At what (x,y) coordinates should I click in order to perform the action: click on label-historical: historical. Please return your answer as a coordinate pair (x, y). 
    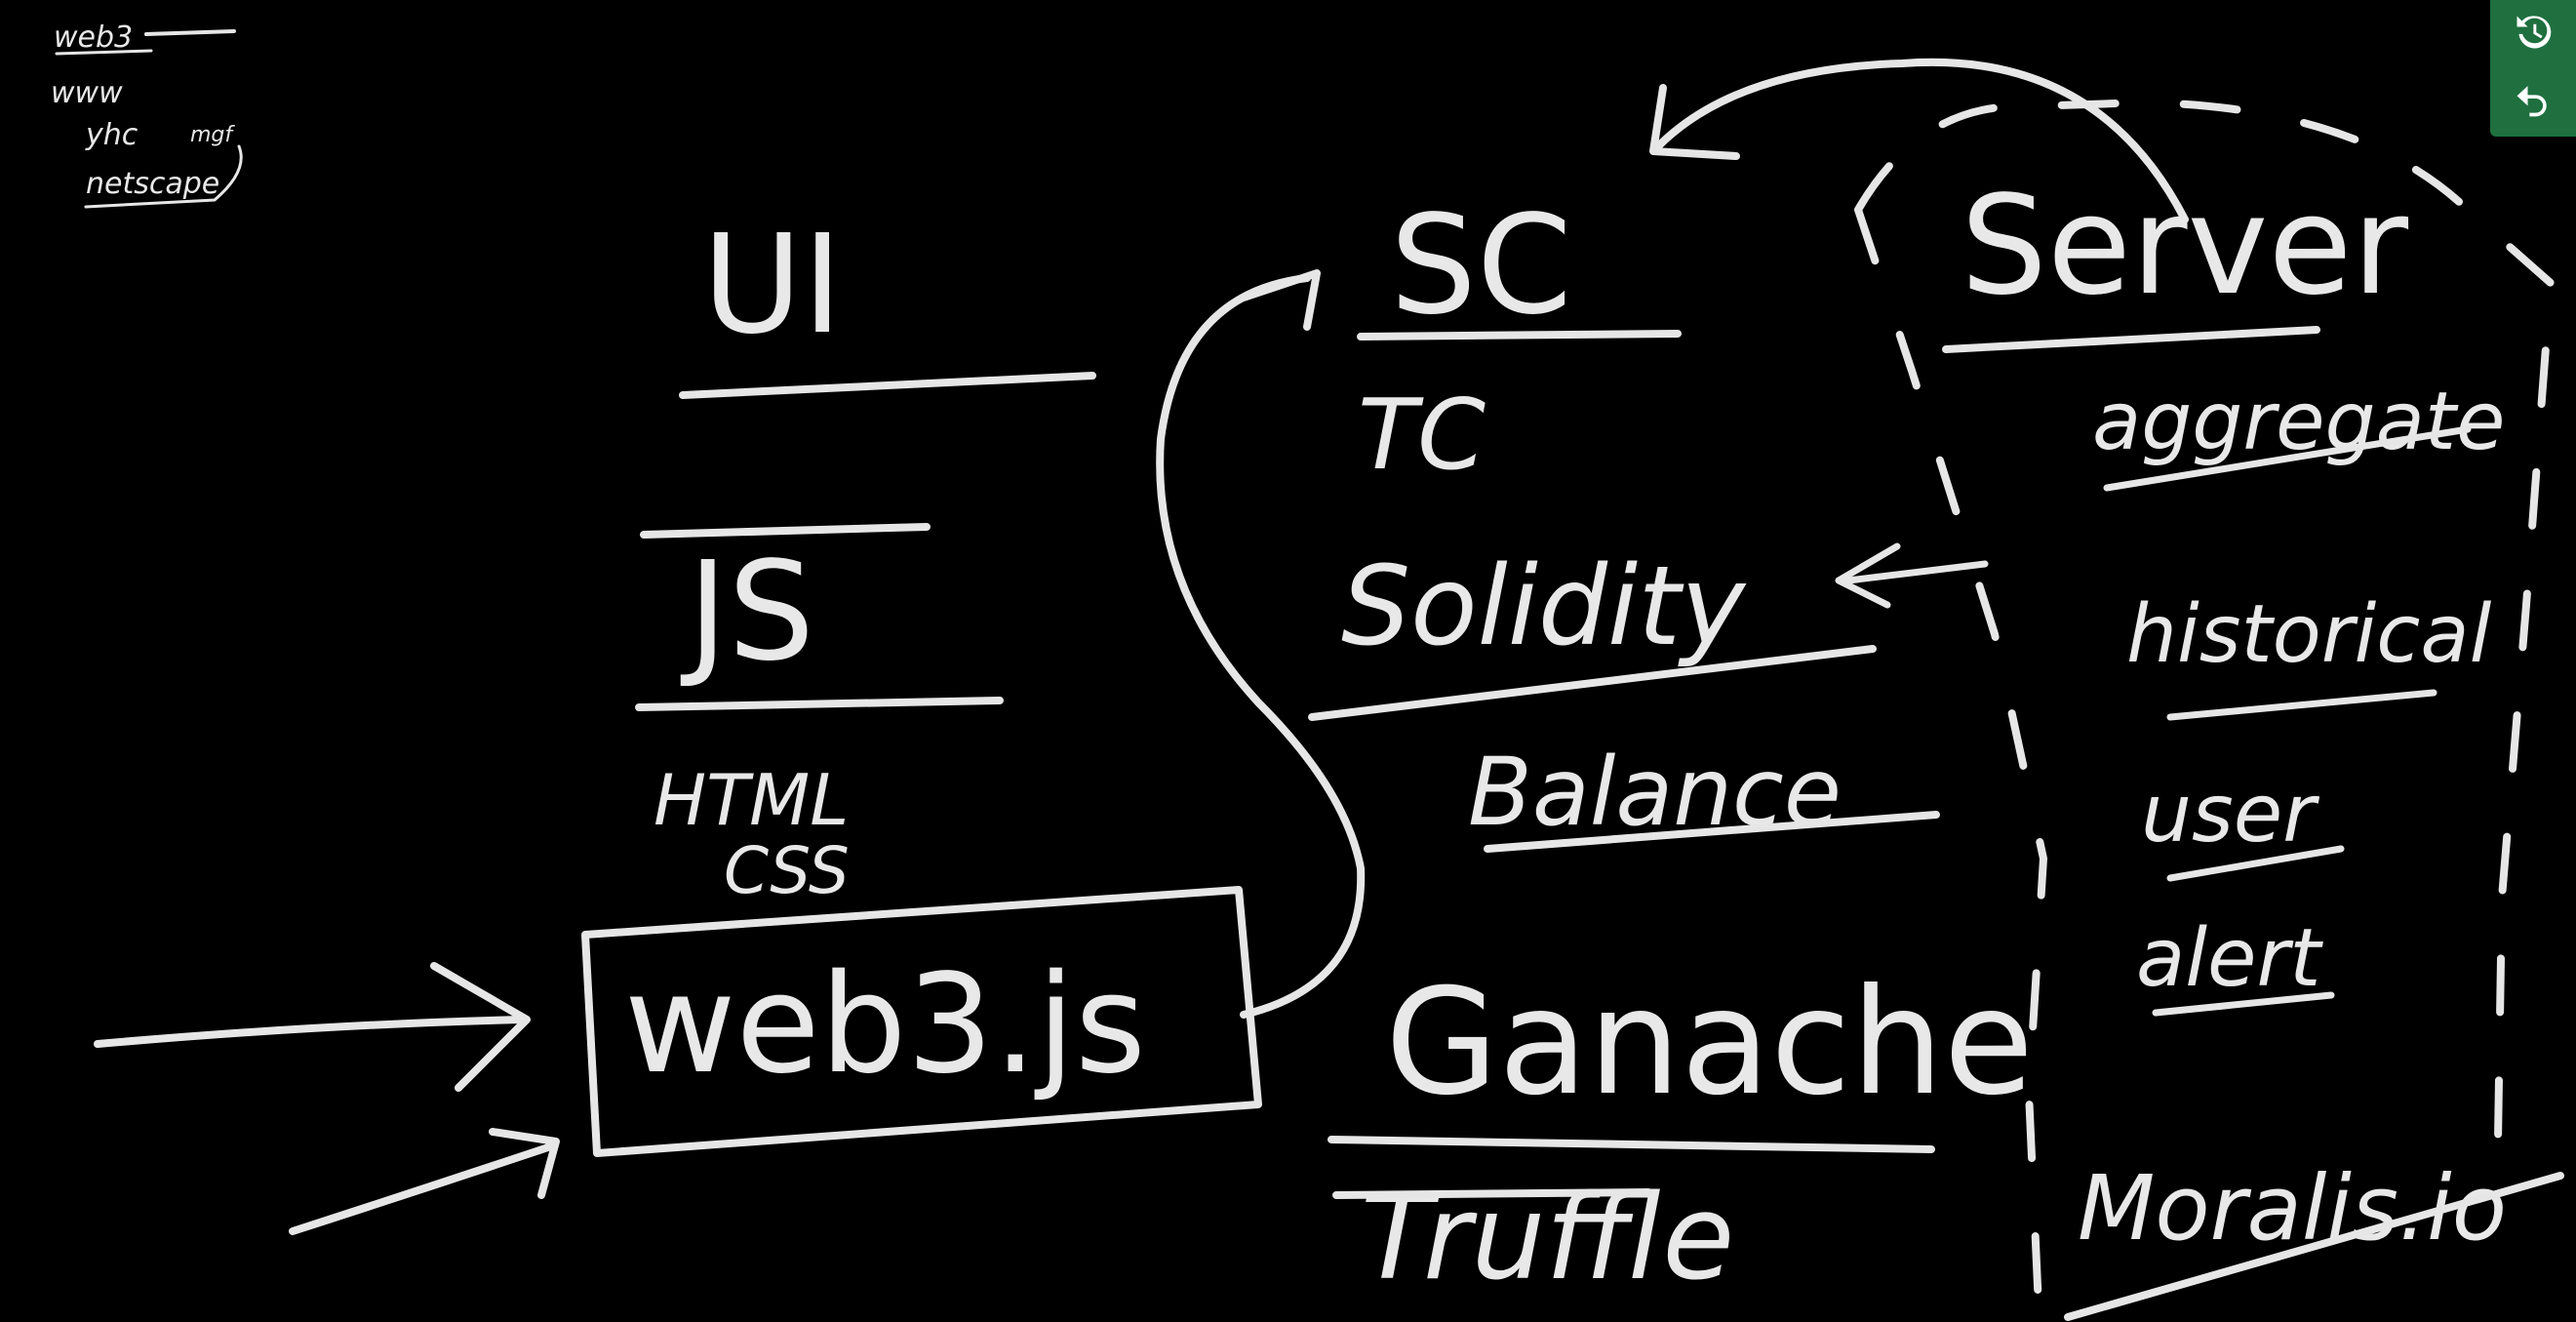
    Looking at the image, I should click on (2309, 634).